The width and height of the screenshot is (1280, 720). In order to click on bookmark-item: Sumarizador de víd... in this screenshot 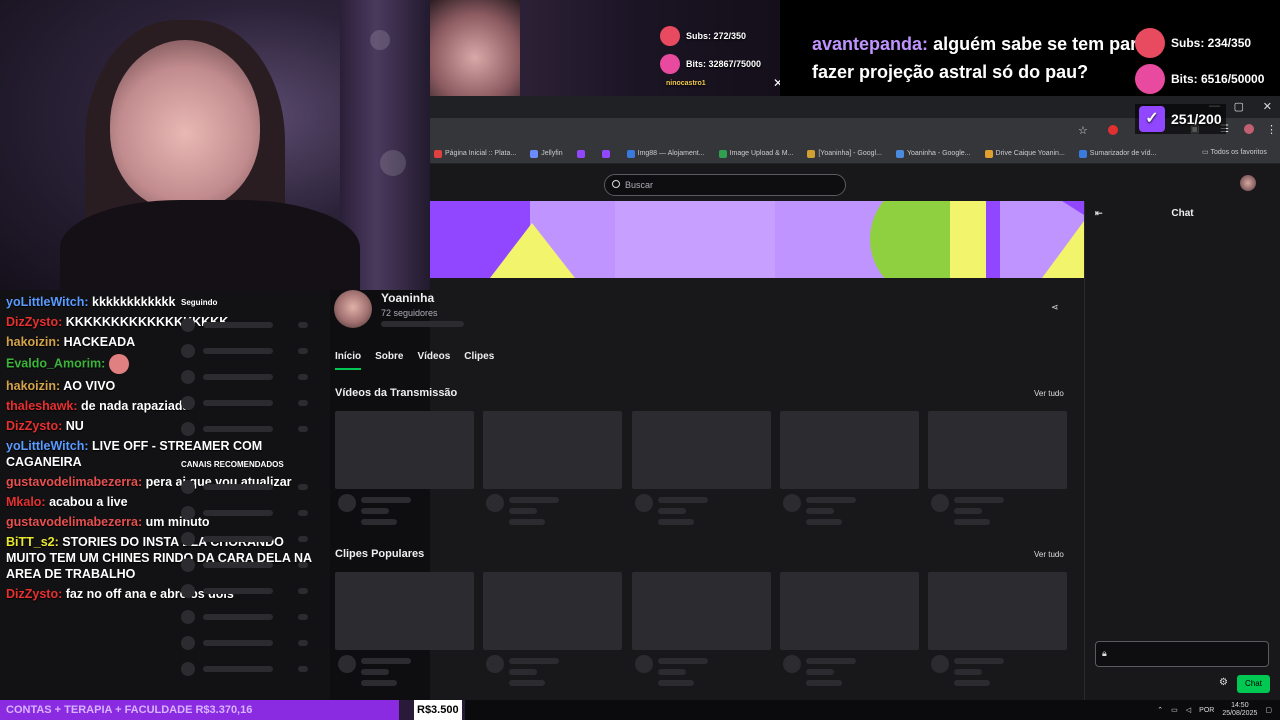, I will do `click(1117, 153)`.